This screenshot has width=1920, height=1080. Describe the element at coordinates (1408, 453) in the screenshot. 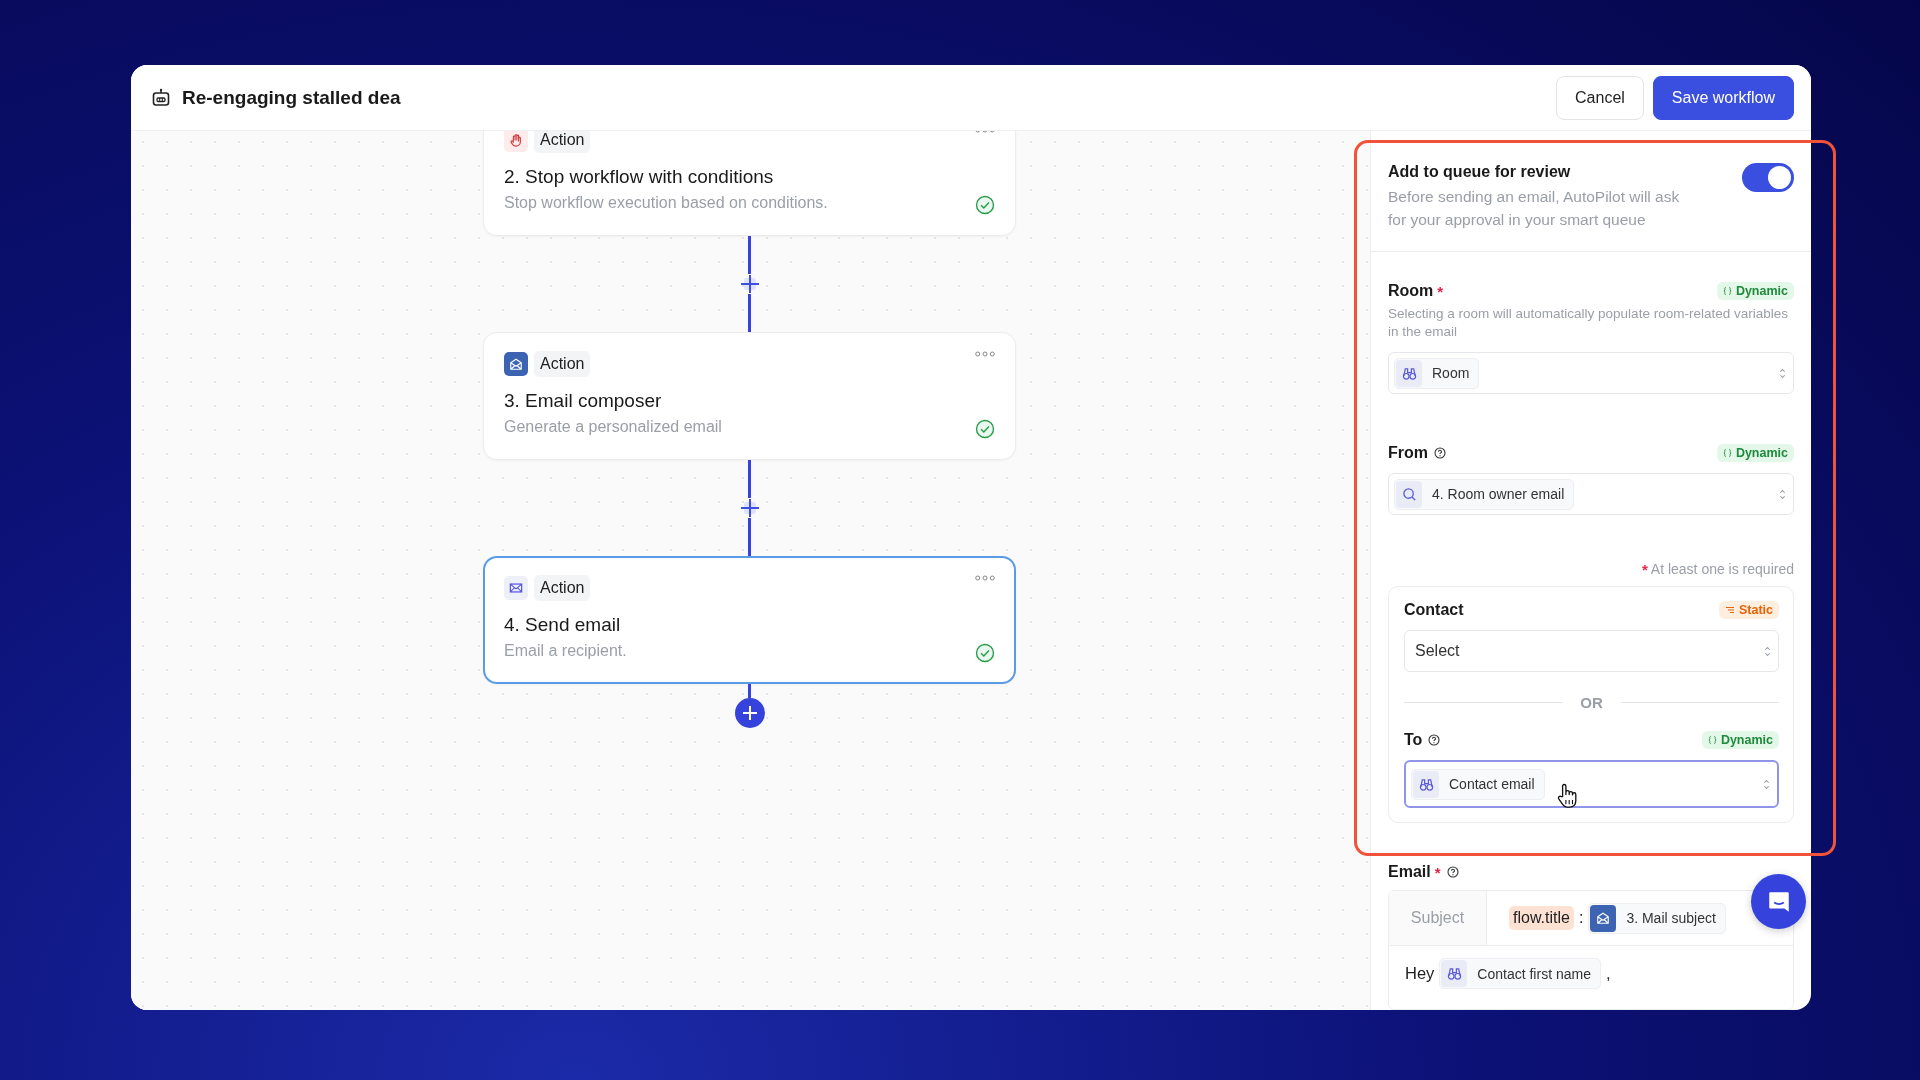

I see `field-label: From` at that location.